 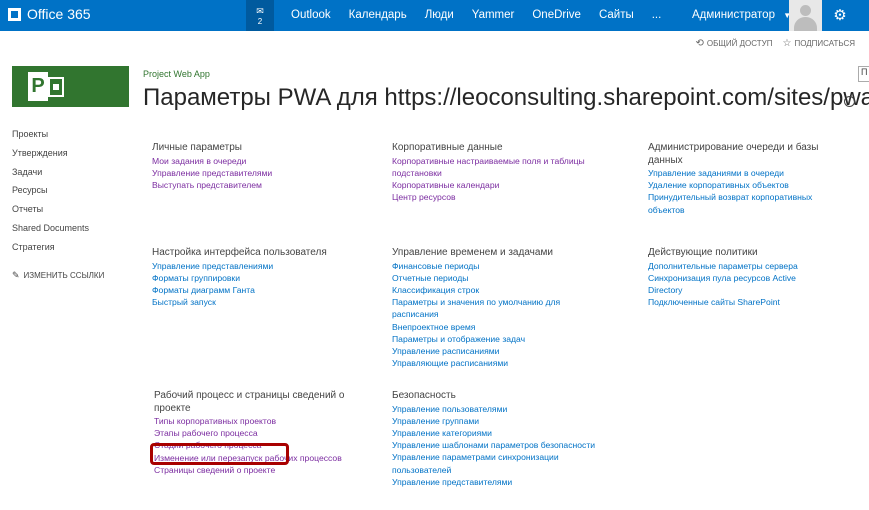 I want to click on follow-button: ☆ ПОДПИСАТЬСЯ, so click(x=818, y=43).